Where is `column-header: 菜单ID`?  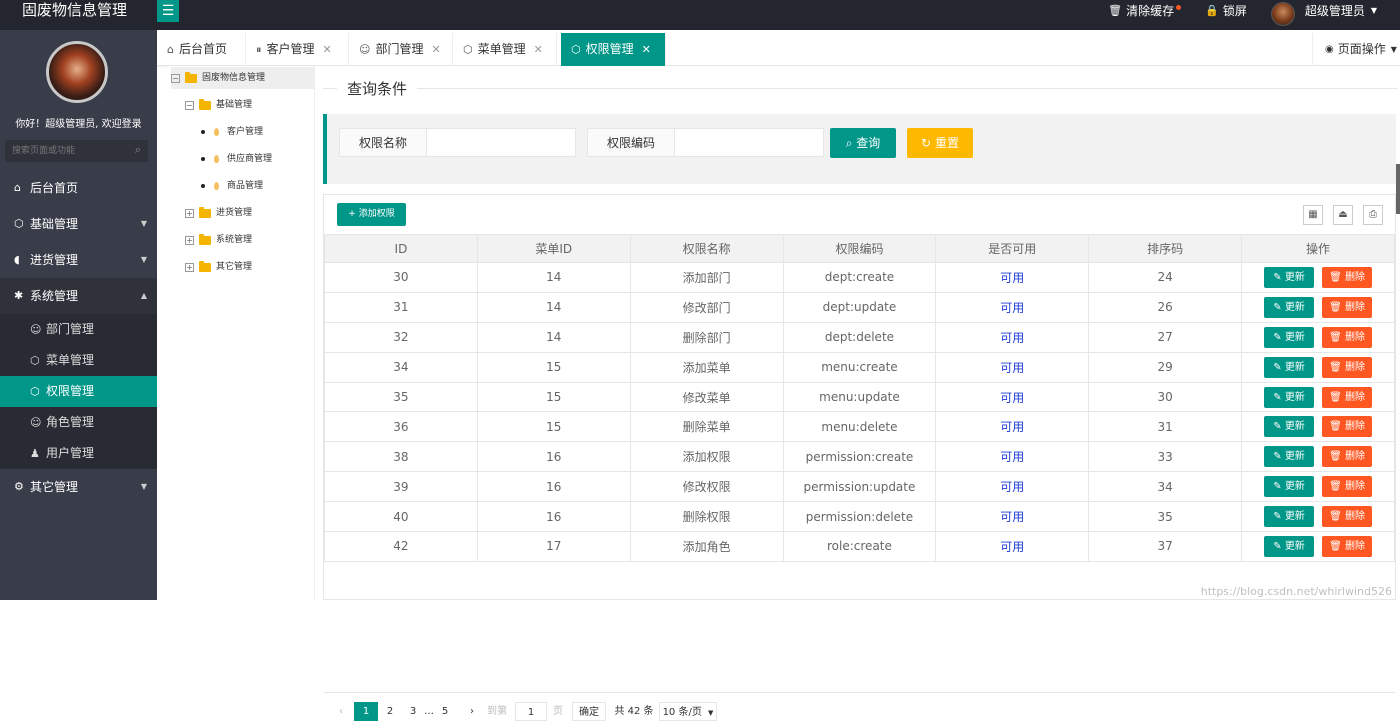 column-header: 菜单ID is located at coordinates (553, 248).